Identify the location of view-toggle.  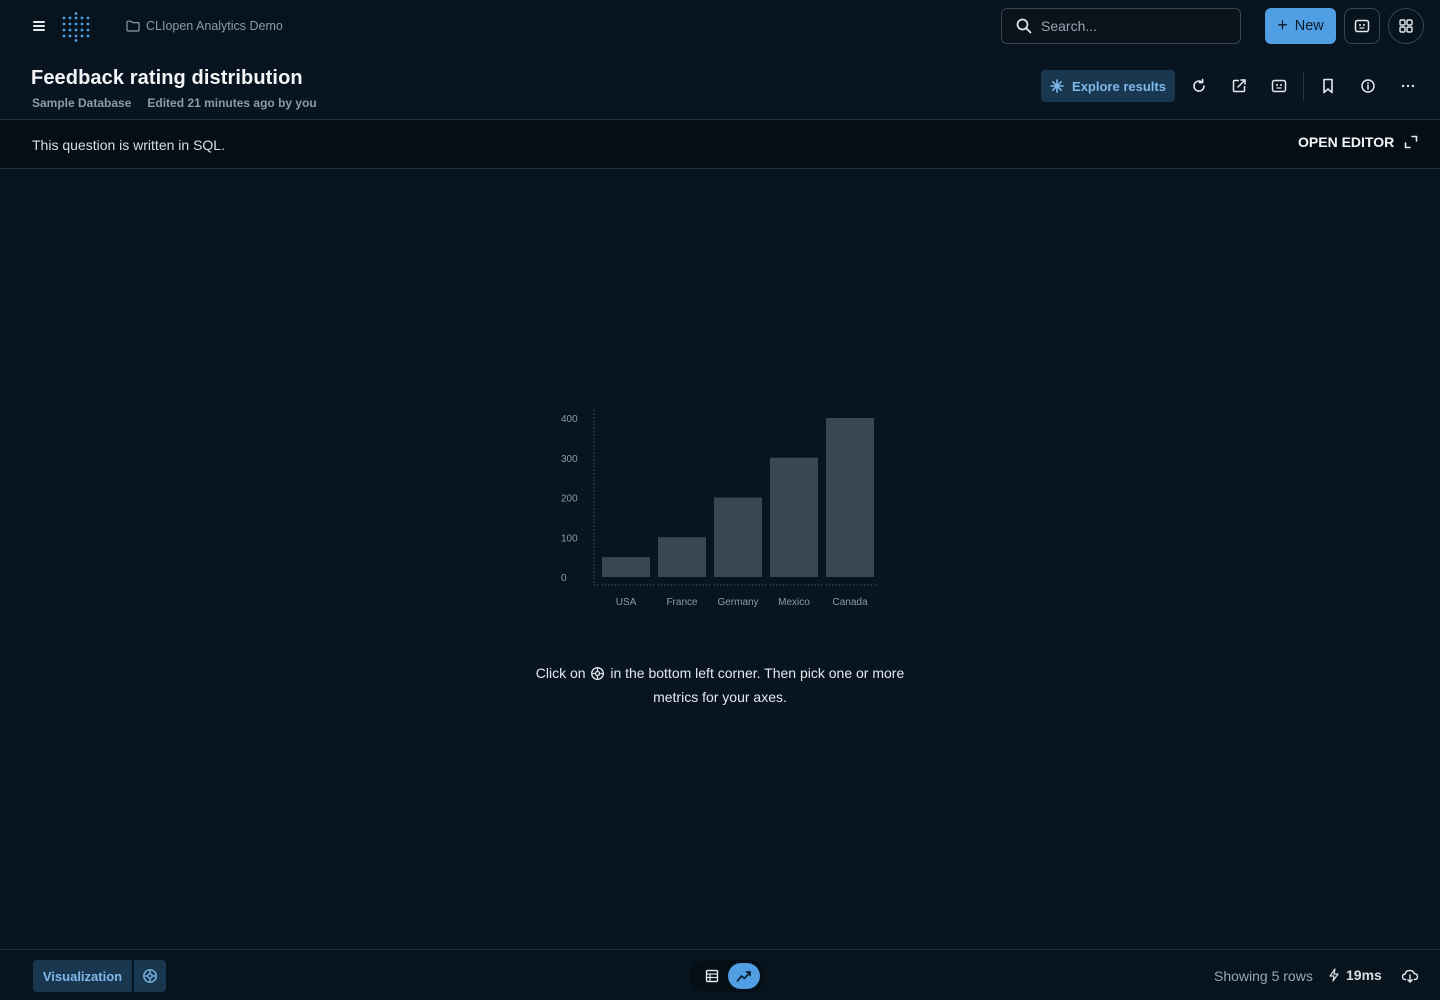
(727, 976).